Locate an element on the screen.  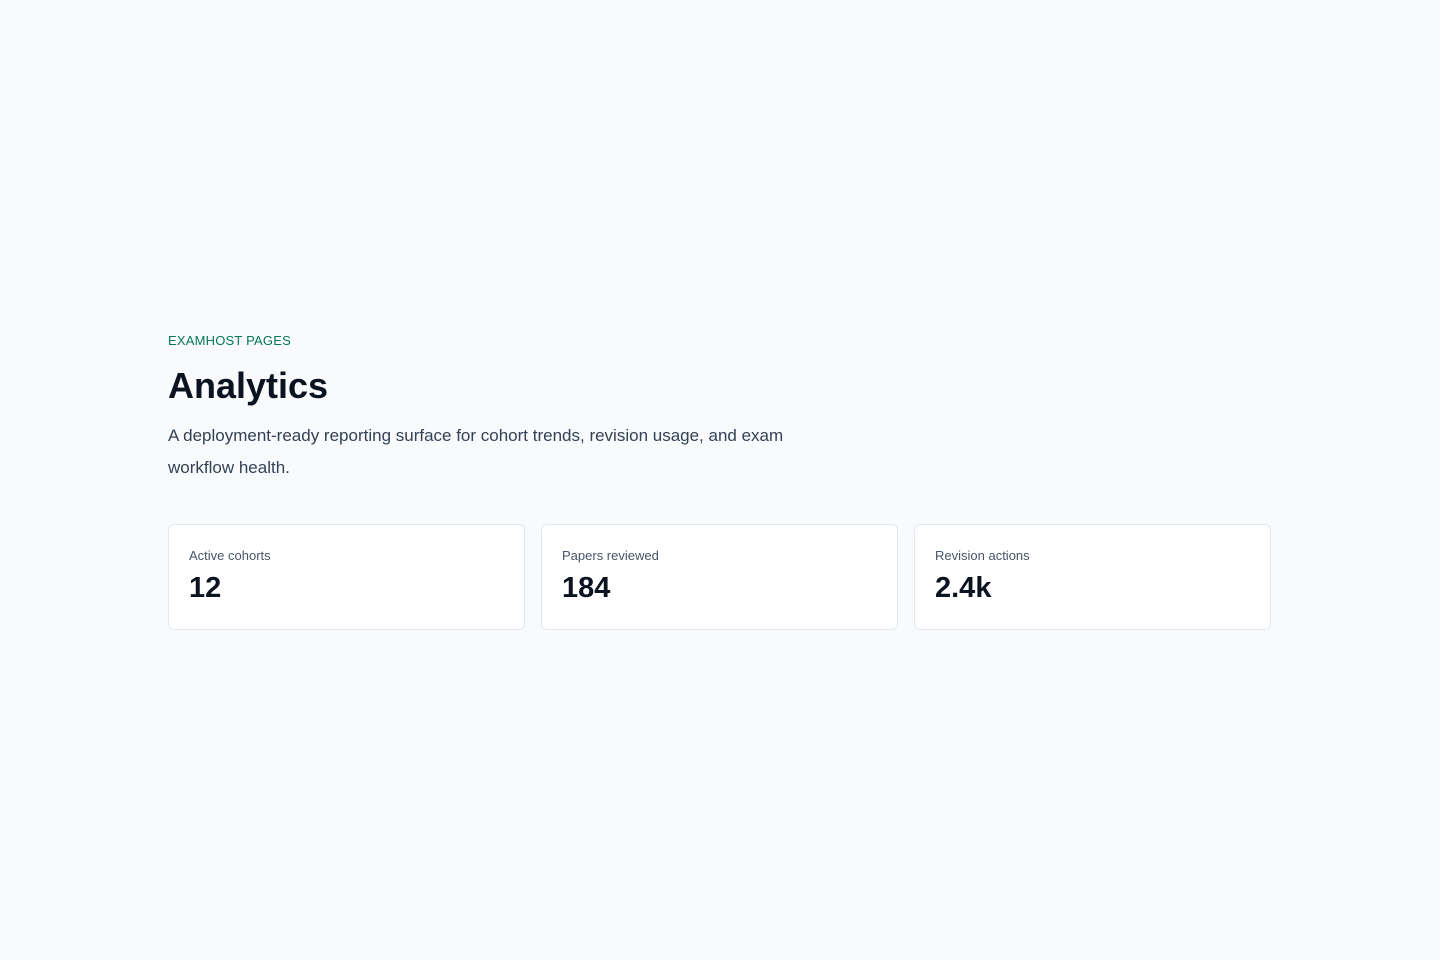
stat-label: Revision actions is located at coordinates (982, 555).